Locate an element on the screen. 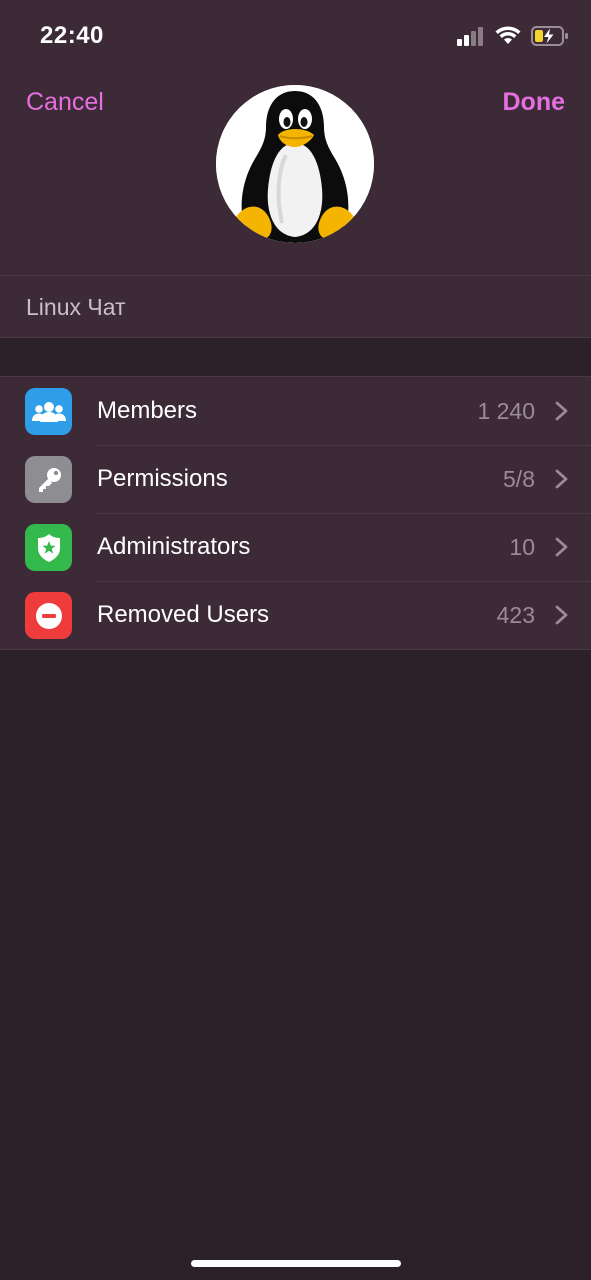  administrators-label: Administrators is located at coordinates (174, 546).